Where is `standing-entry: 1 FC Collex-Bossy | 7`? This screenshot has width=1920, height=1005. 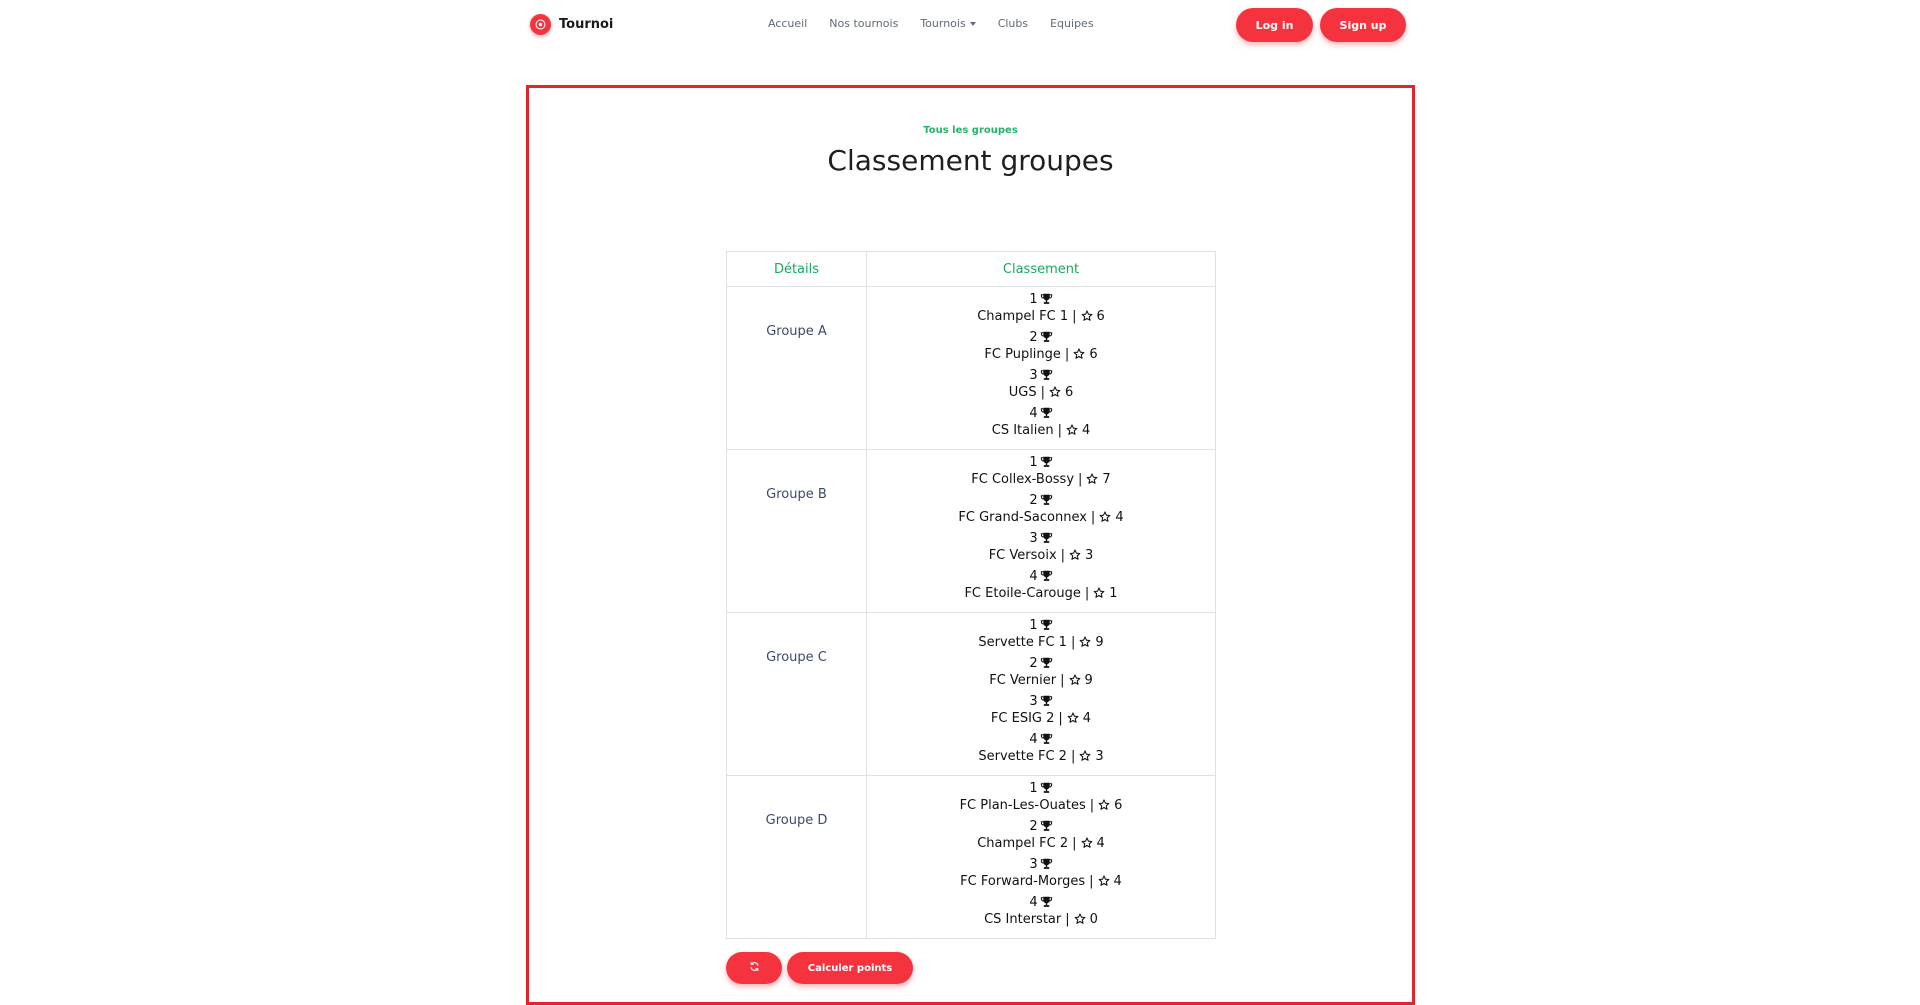 standing-entry: 1 FC Collex-Bossy | 7 is located at coordinates (1041, 473).